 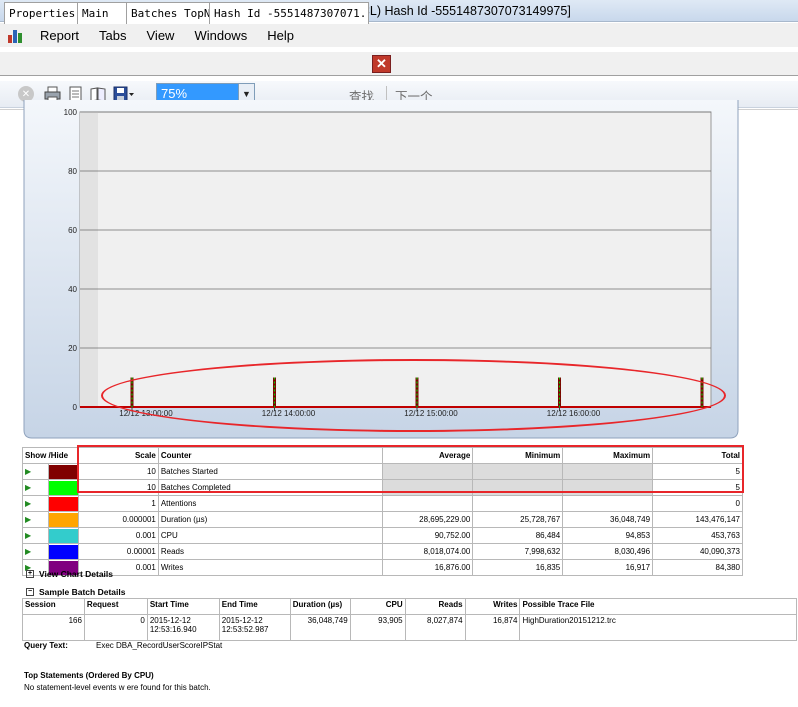 I want to click on plot-shading, so click(x=89, y=259).